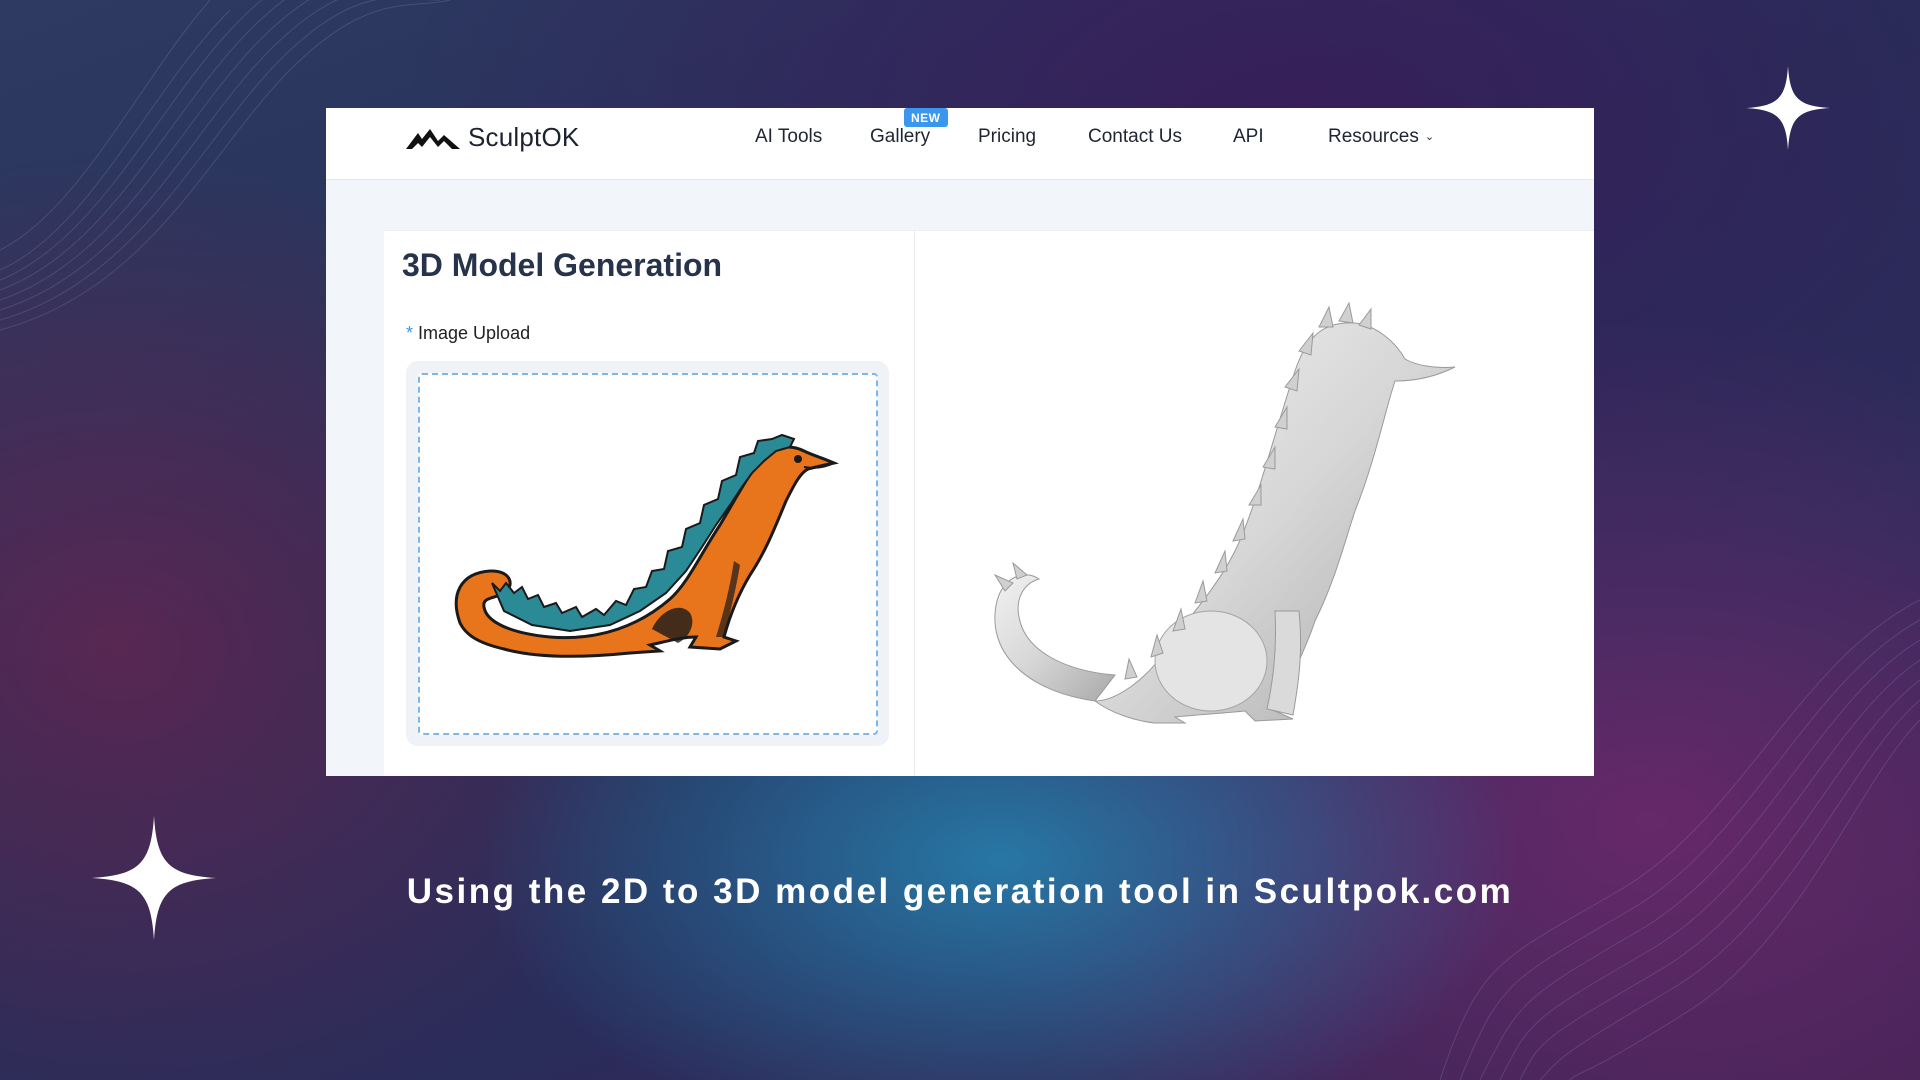 Image resolution: width=1920 pixels, height=1080 pixels. Describe the element at coordinates (433, 138) in the screenshot. I see `mountain-logo-icon` at that location.